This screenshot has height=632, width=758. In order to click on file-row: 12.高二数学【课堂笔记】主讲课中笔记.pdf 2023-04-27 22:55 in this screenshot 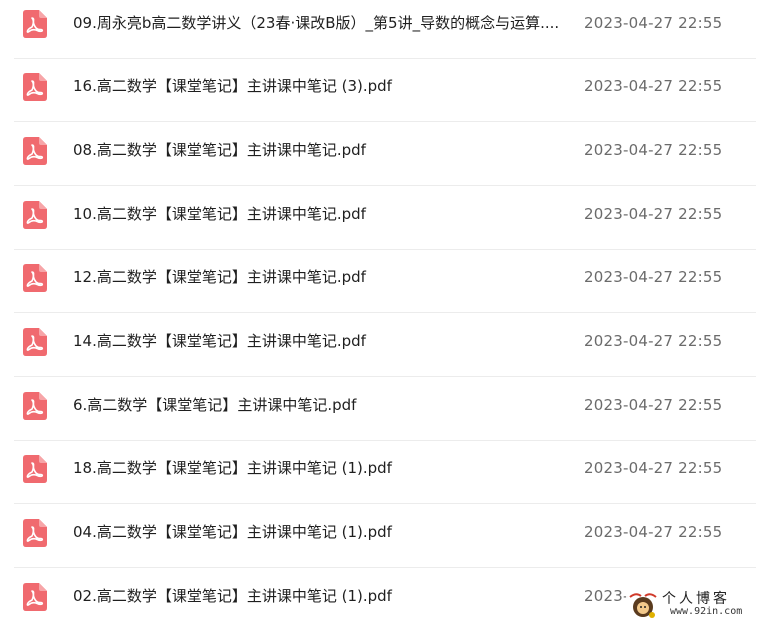, I will do `click(385, 281)`.